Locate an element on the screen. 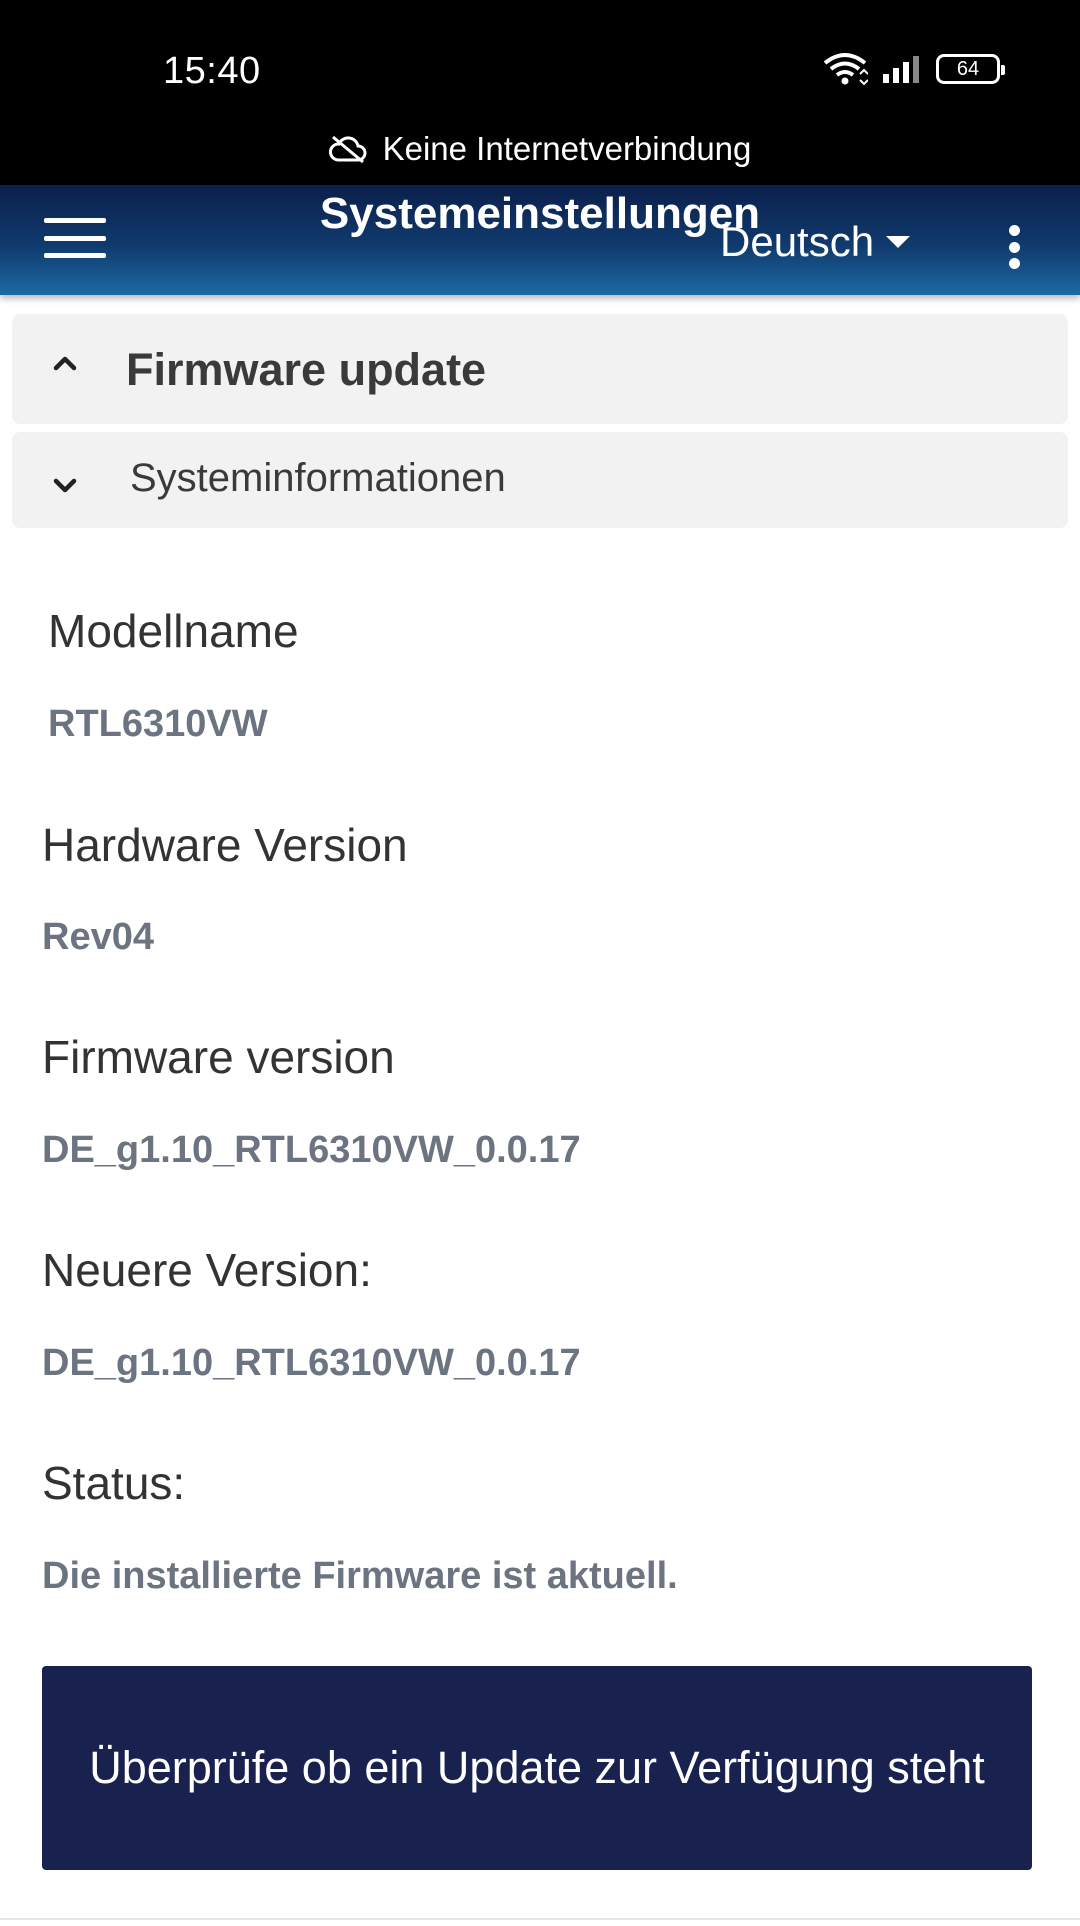 This screenshot has height=1926, width=1080. newer-version-value: DE_g1.10_RTL6310VW_0.0.17 is located at coordinates (311, 1363).